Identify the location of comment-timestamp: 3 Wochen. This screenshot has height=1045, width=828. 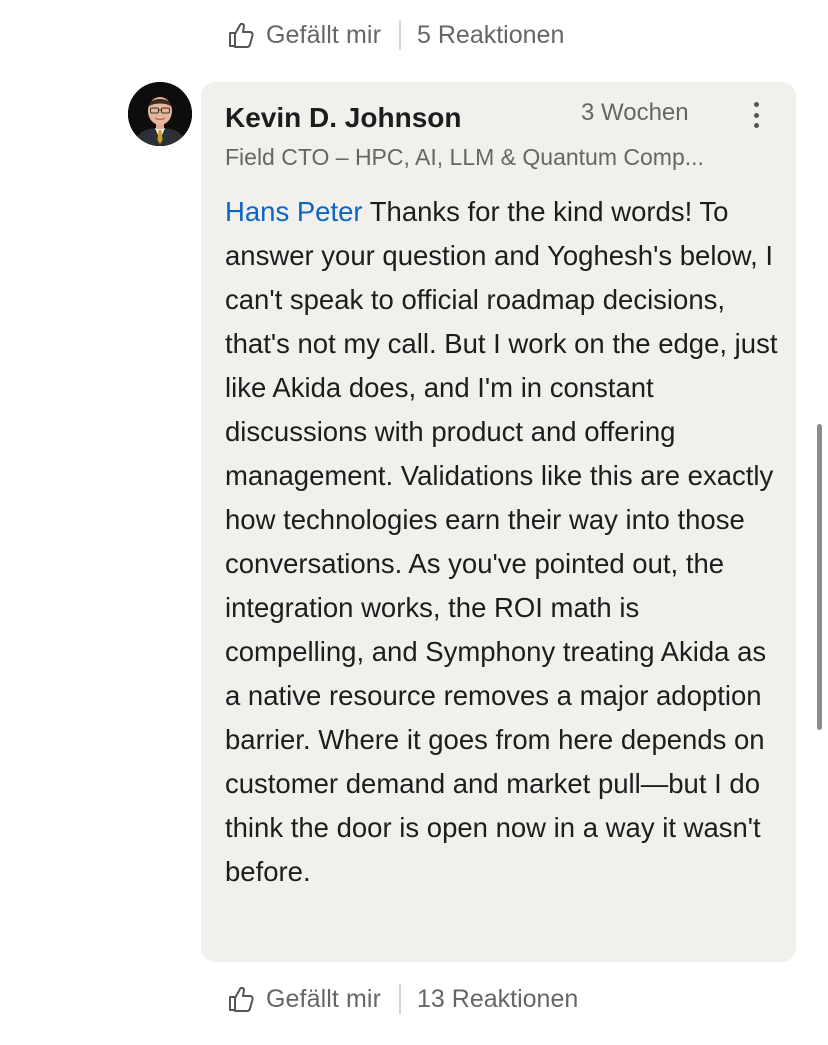
(635, 112).